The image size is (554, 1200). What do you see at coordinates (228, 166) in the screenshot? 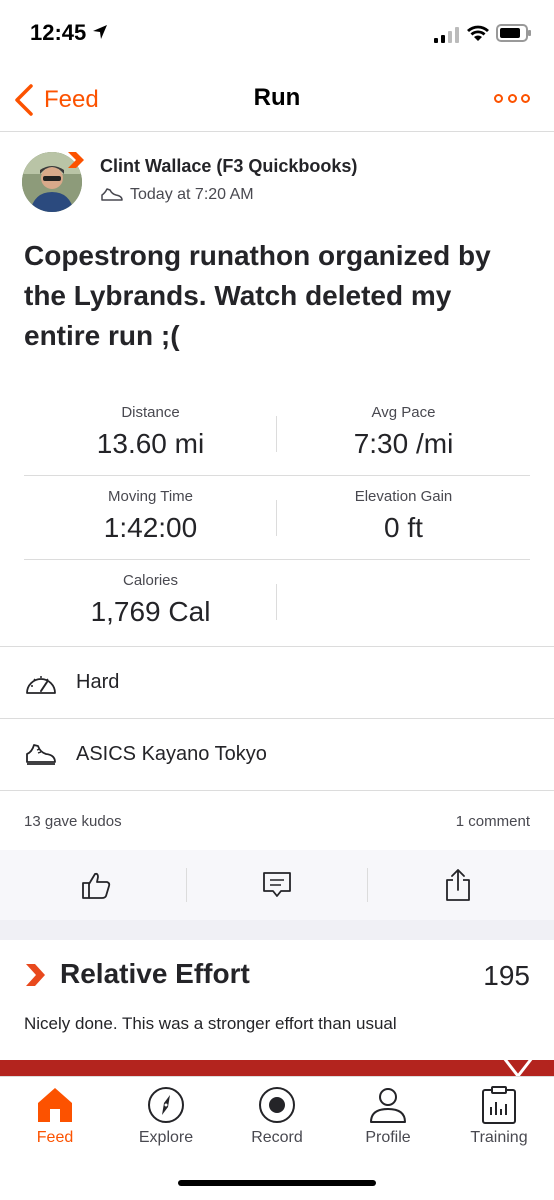
I see `athlete-name: Clint Wallace (F3 Quickbooks)` at bounding box center [228, 166].